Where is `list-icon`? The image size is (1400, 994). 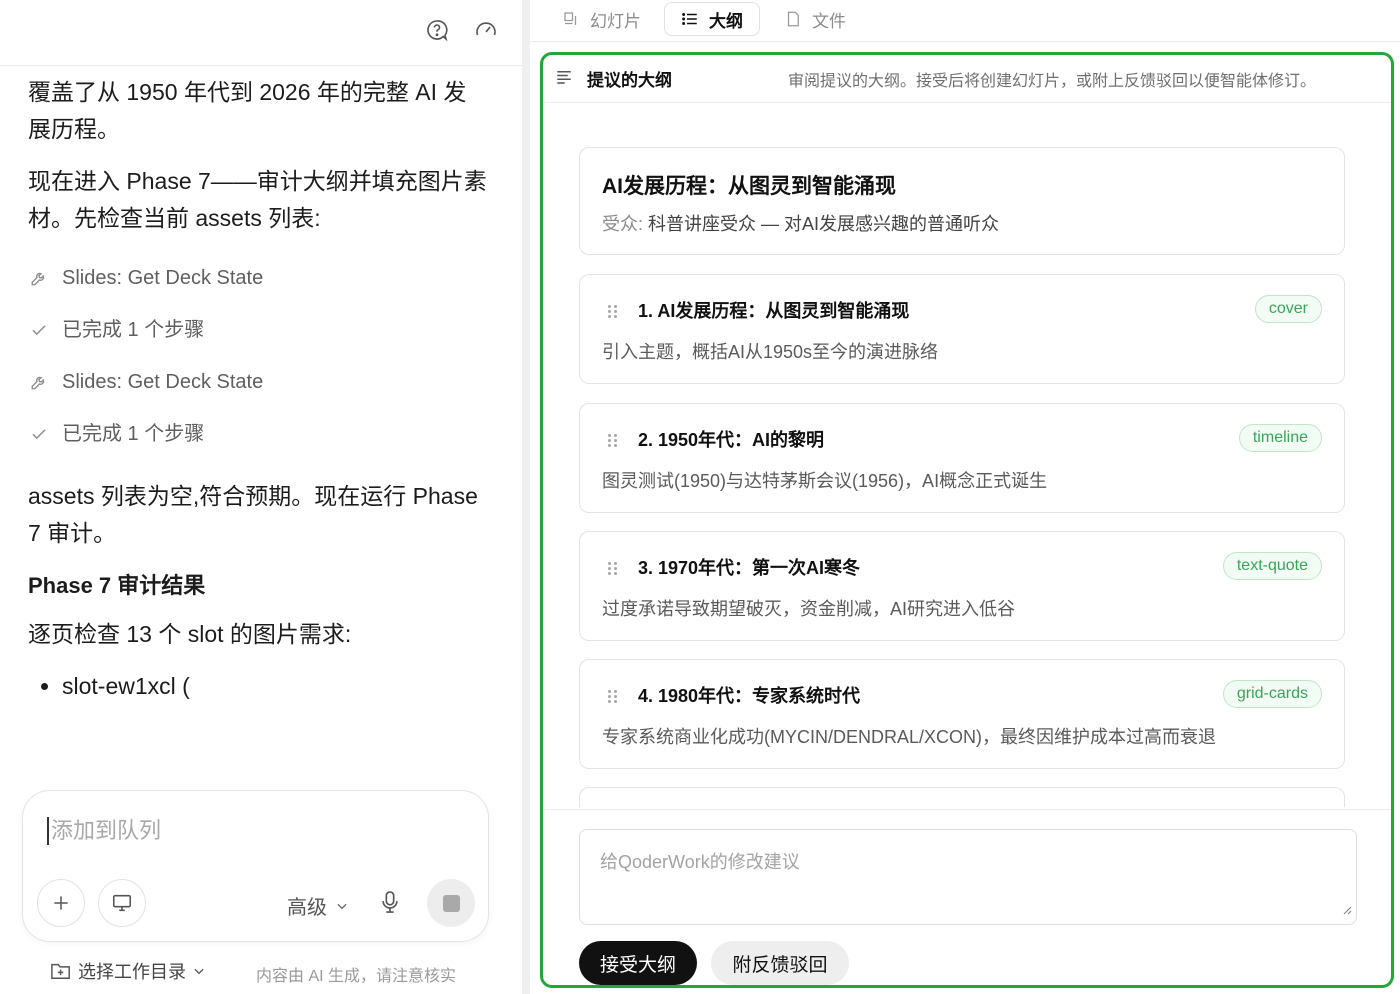
list-icon is located at coordinates (689, 19).